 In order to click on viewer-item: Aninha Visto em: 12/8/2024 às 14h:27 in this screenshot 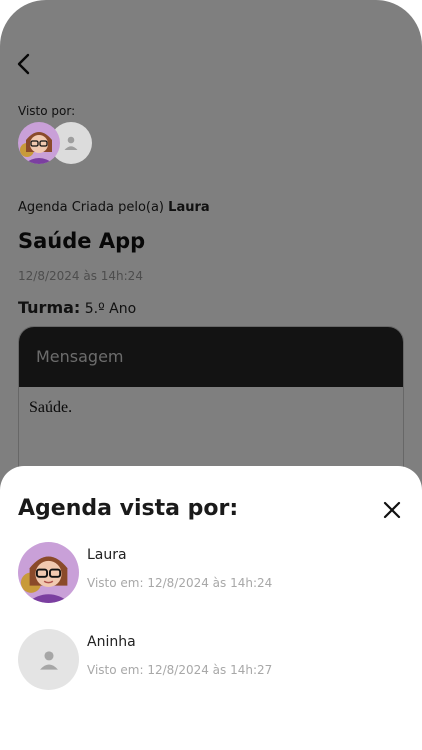, I will do `click(213, 660)`.